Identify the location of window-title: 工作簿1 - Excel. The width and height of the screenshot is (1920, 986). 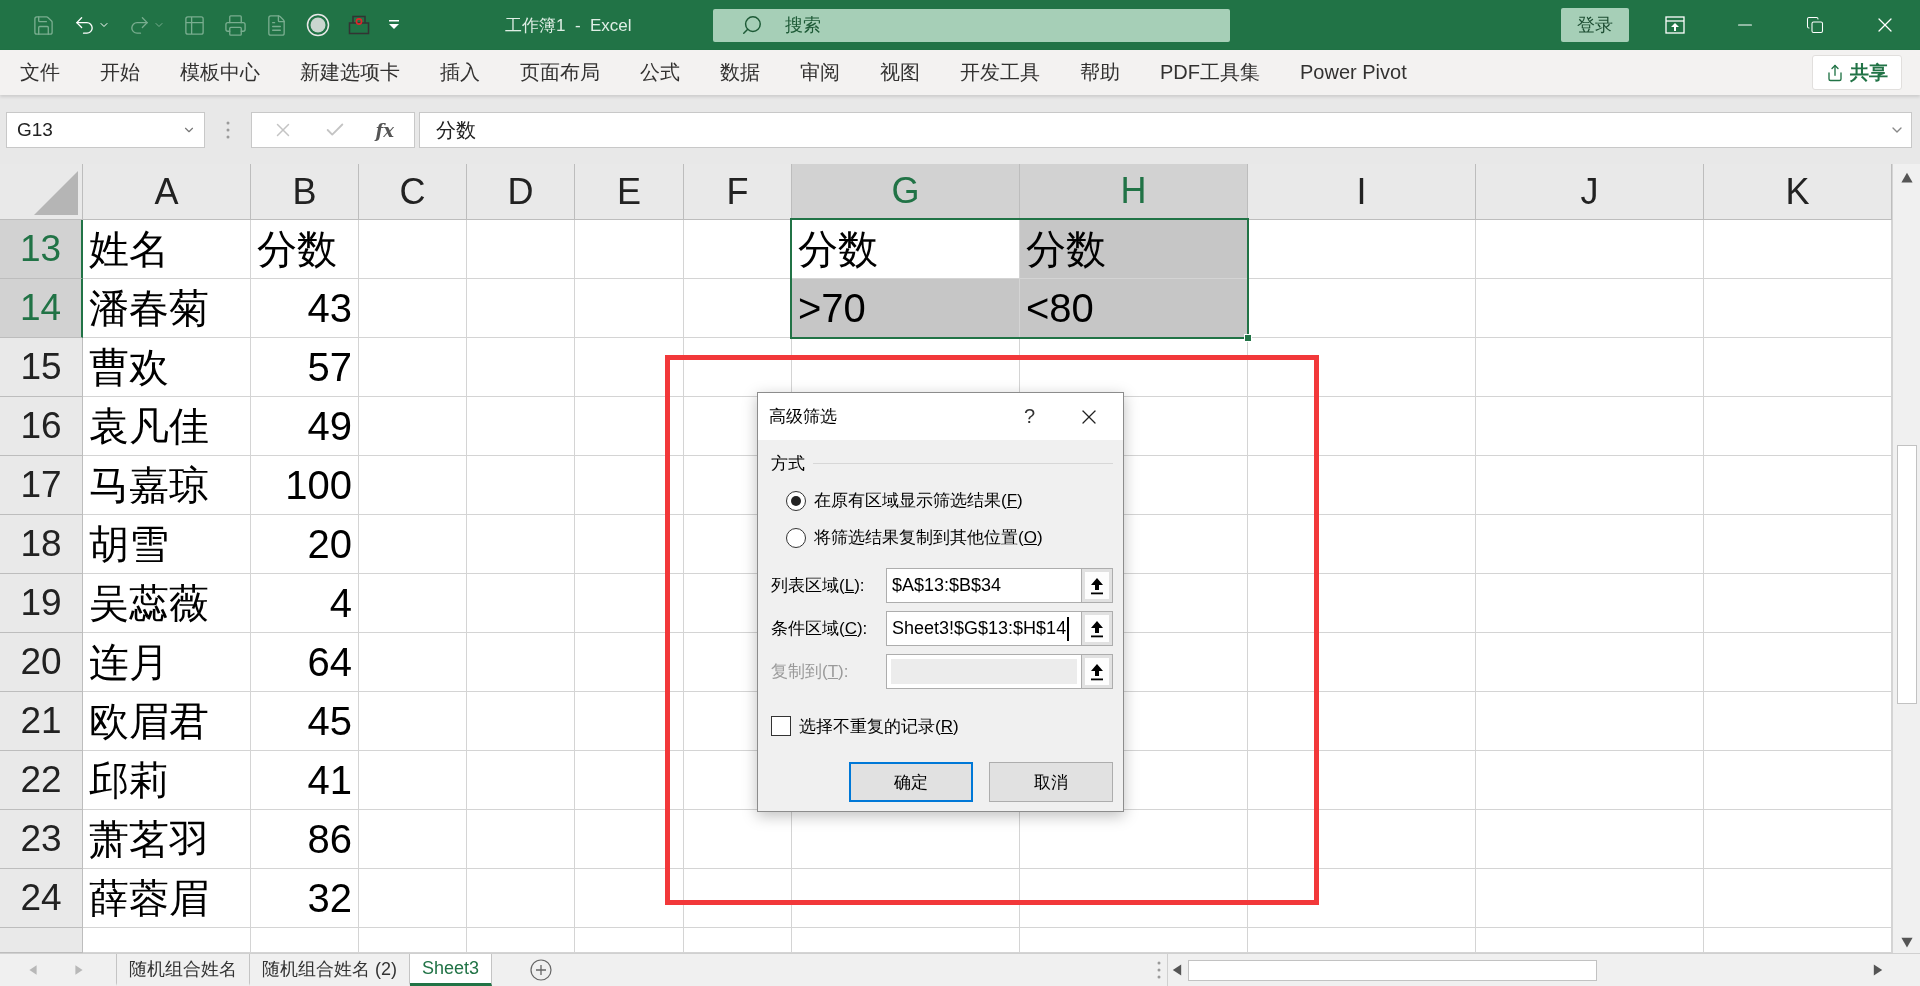
(568, 25).